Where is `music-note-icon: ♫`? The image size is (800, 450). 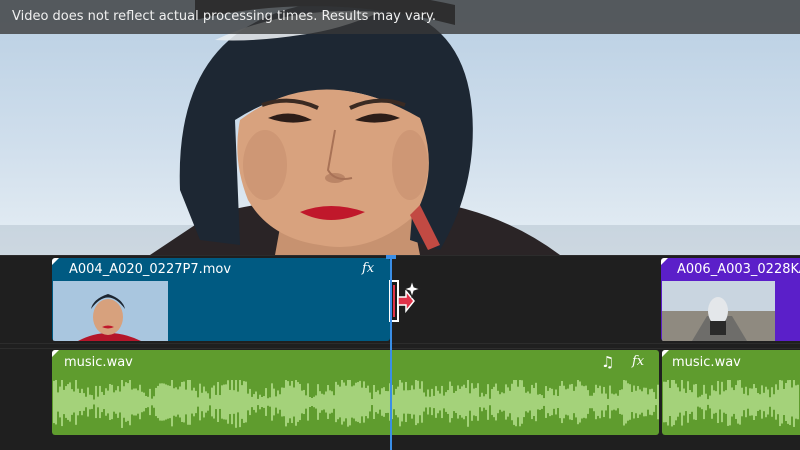 music-note-icon: ♫ is located at coordinates (608, 362).